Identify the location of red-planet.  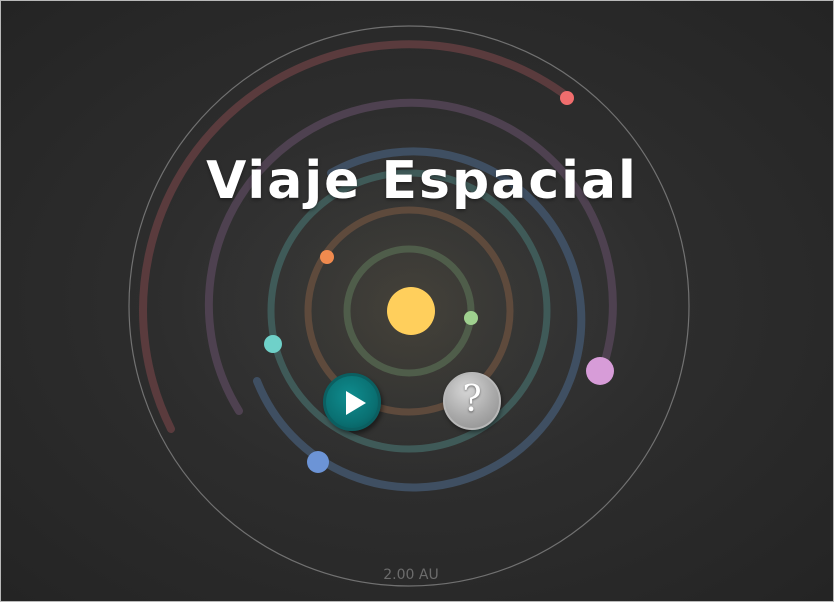
(567, 98).